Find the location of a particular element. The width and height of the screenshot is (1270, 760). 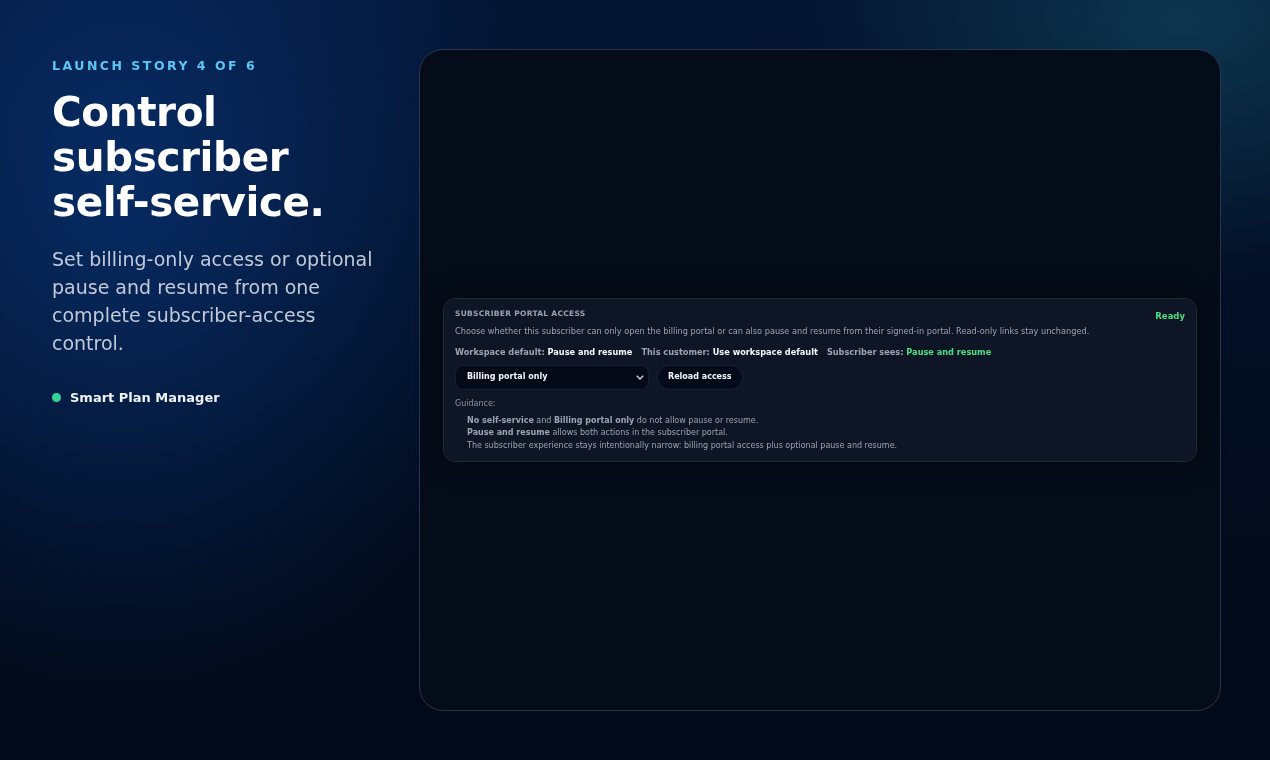

guidance-text: No self-service and Billing portal only do not allow pause or resume. is located at coordinates (613, 420).